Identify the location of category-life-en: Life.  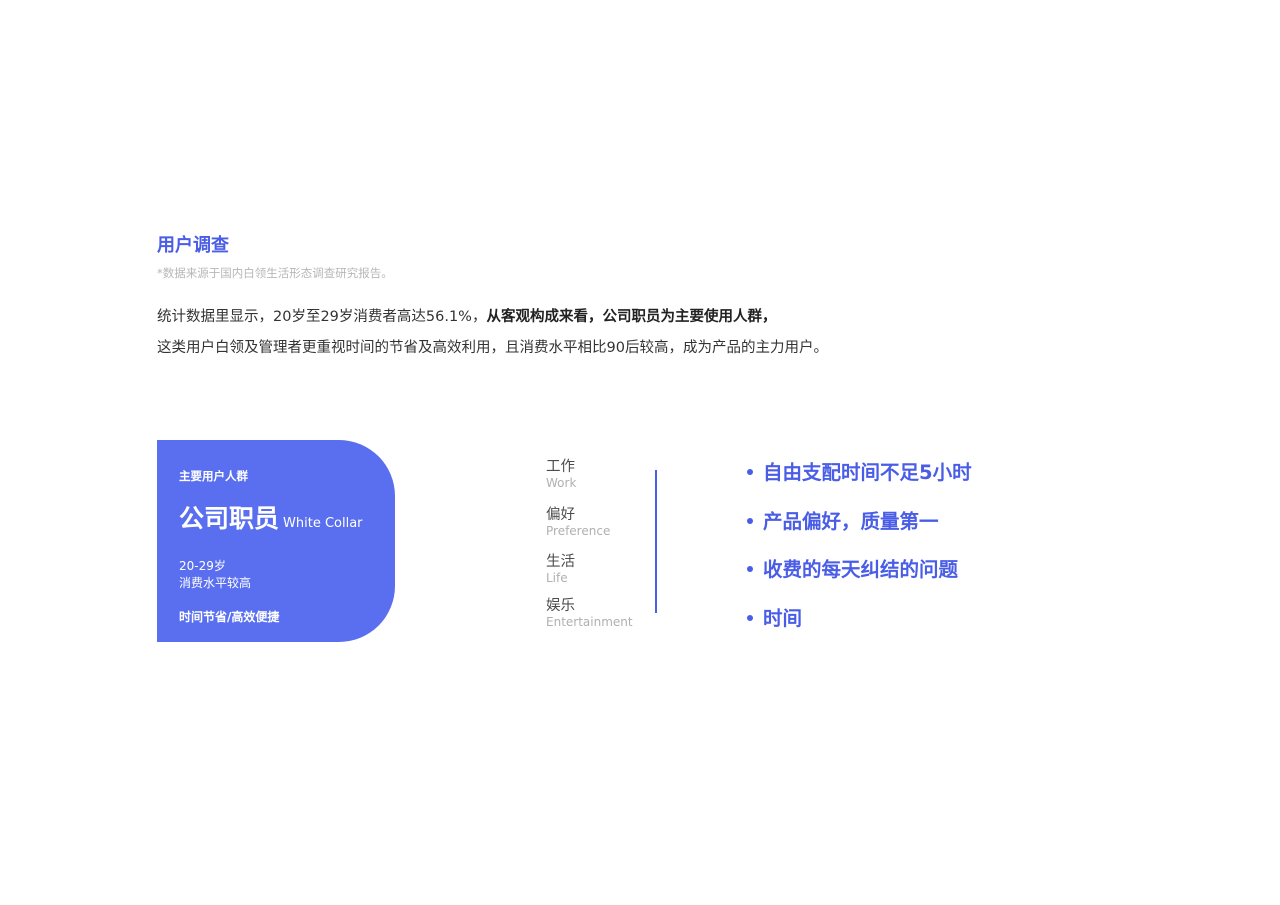
(557, 578).